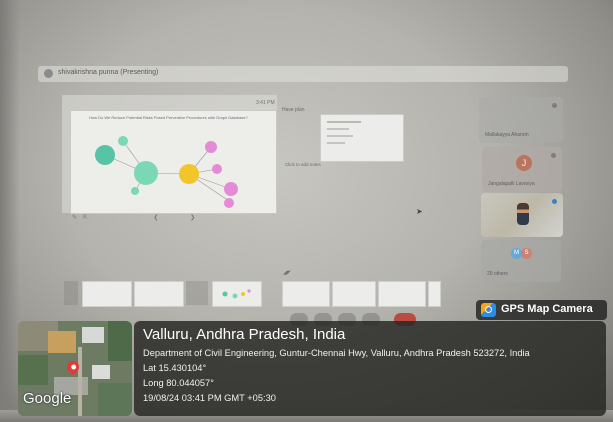 The image size is (613, 422). I want to click on slide-editor-header, so click(172, 100).